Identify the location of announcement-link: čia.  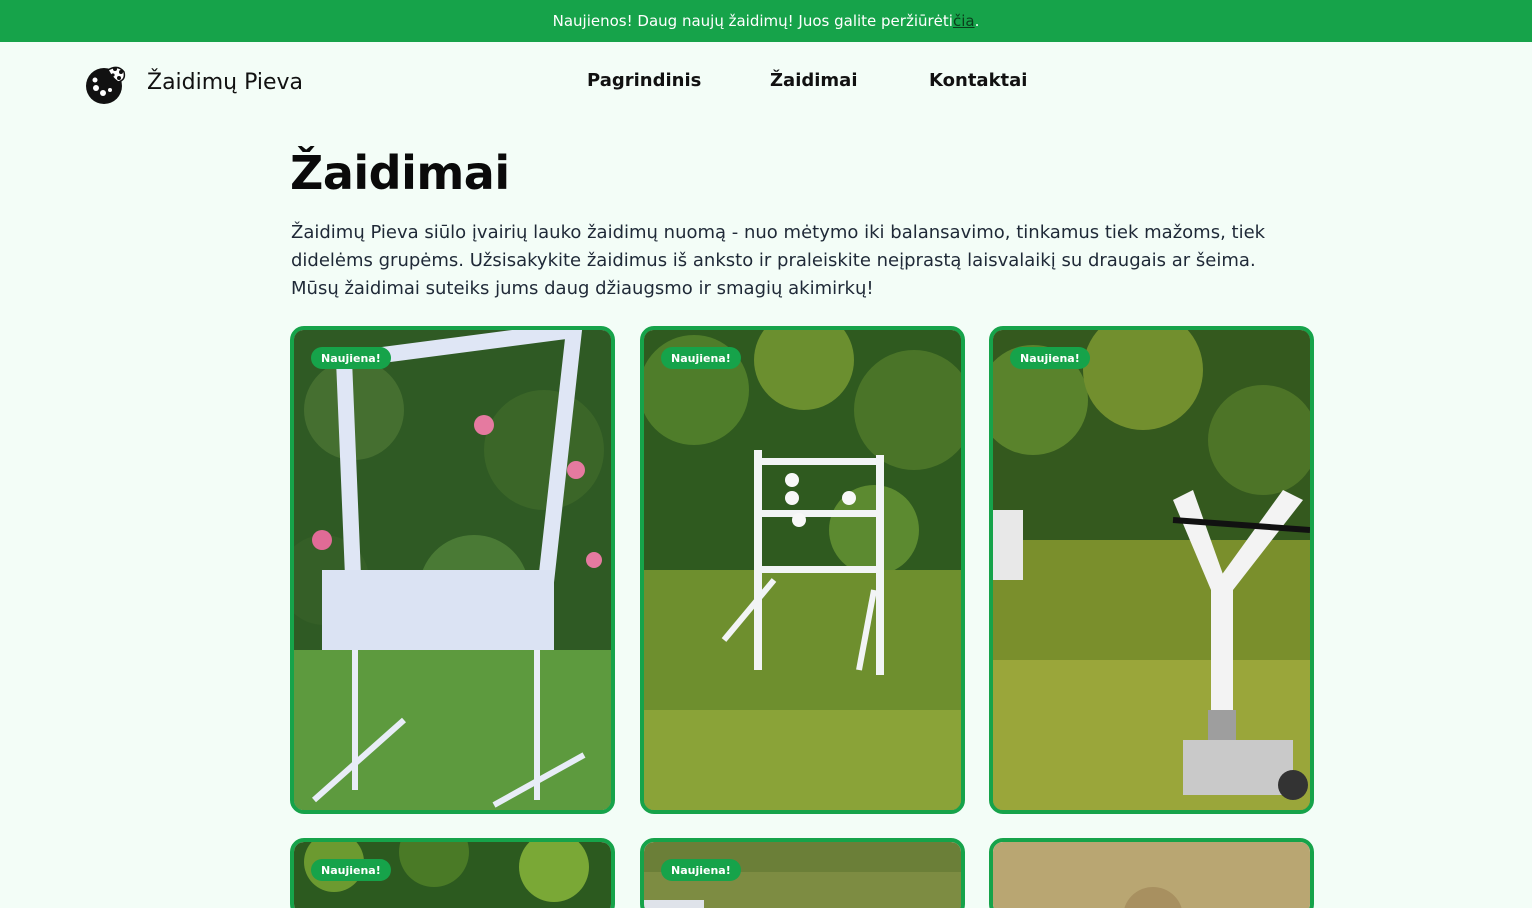
(964, 21).